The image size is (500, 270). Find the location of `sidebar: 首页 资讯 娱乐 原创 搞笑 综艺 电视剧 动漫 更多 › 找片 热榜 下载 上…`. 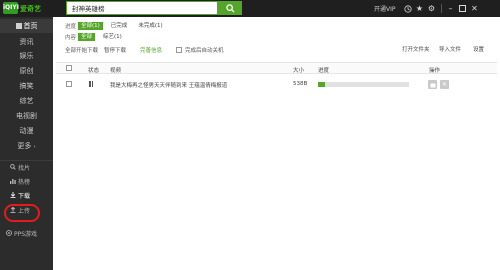

sidebar: 首页 资讯 娱乐 原创 搞笑 综艺 电视剧 动漫 更多 › 找片 热榜 下载 上… is located at coordinates (26, 143).